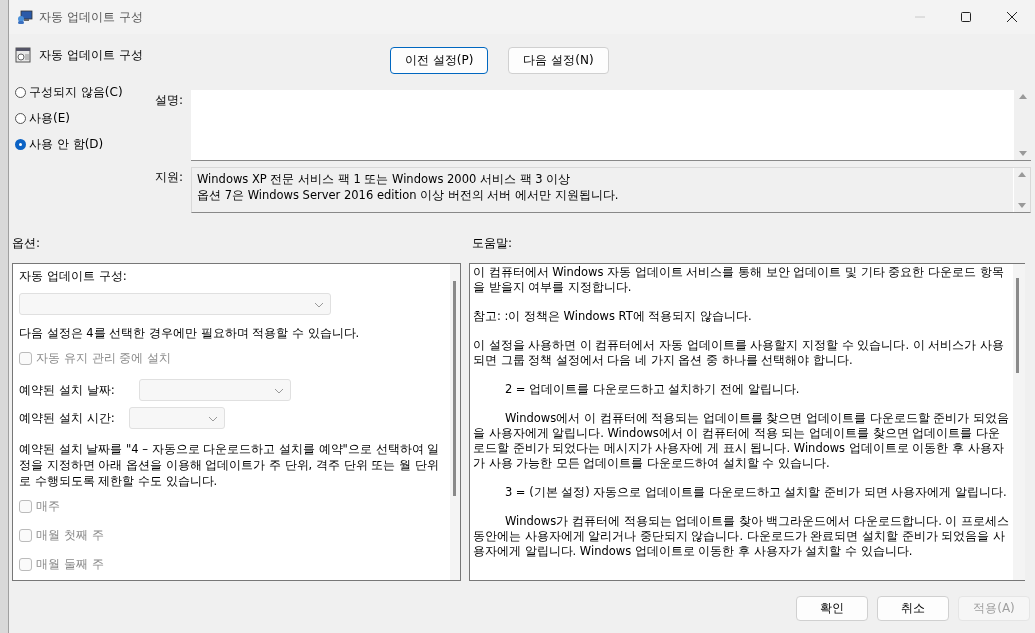 The image size is (1035, 633). Describe the element at coordinates (611, 125) in the screenshot. I see `description-field` at that location.